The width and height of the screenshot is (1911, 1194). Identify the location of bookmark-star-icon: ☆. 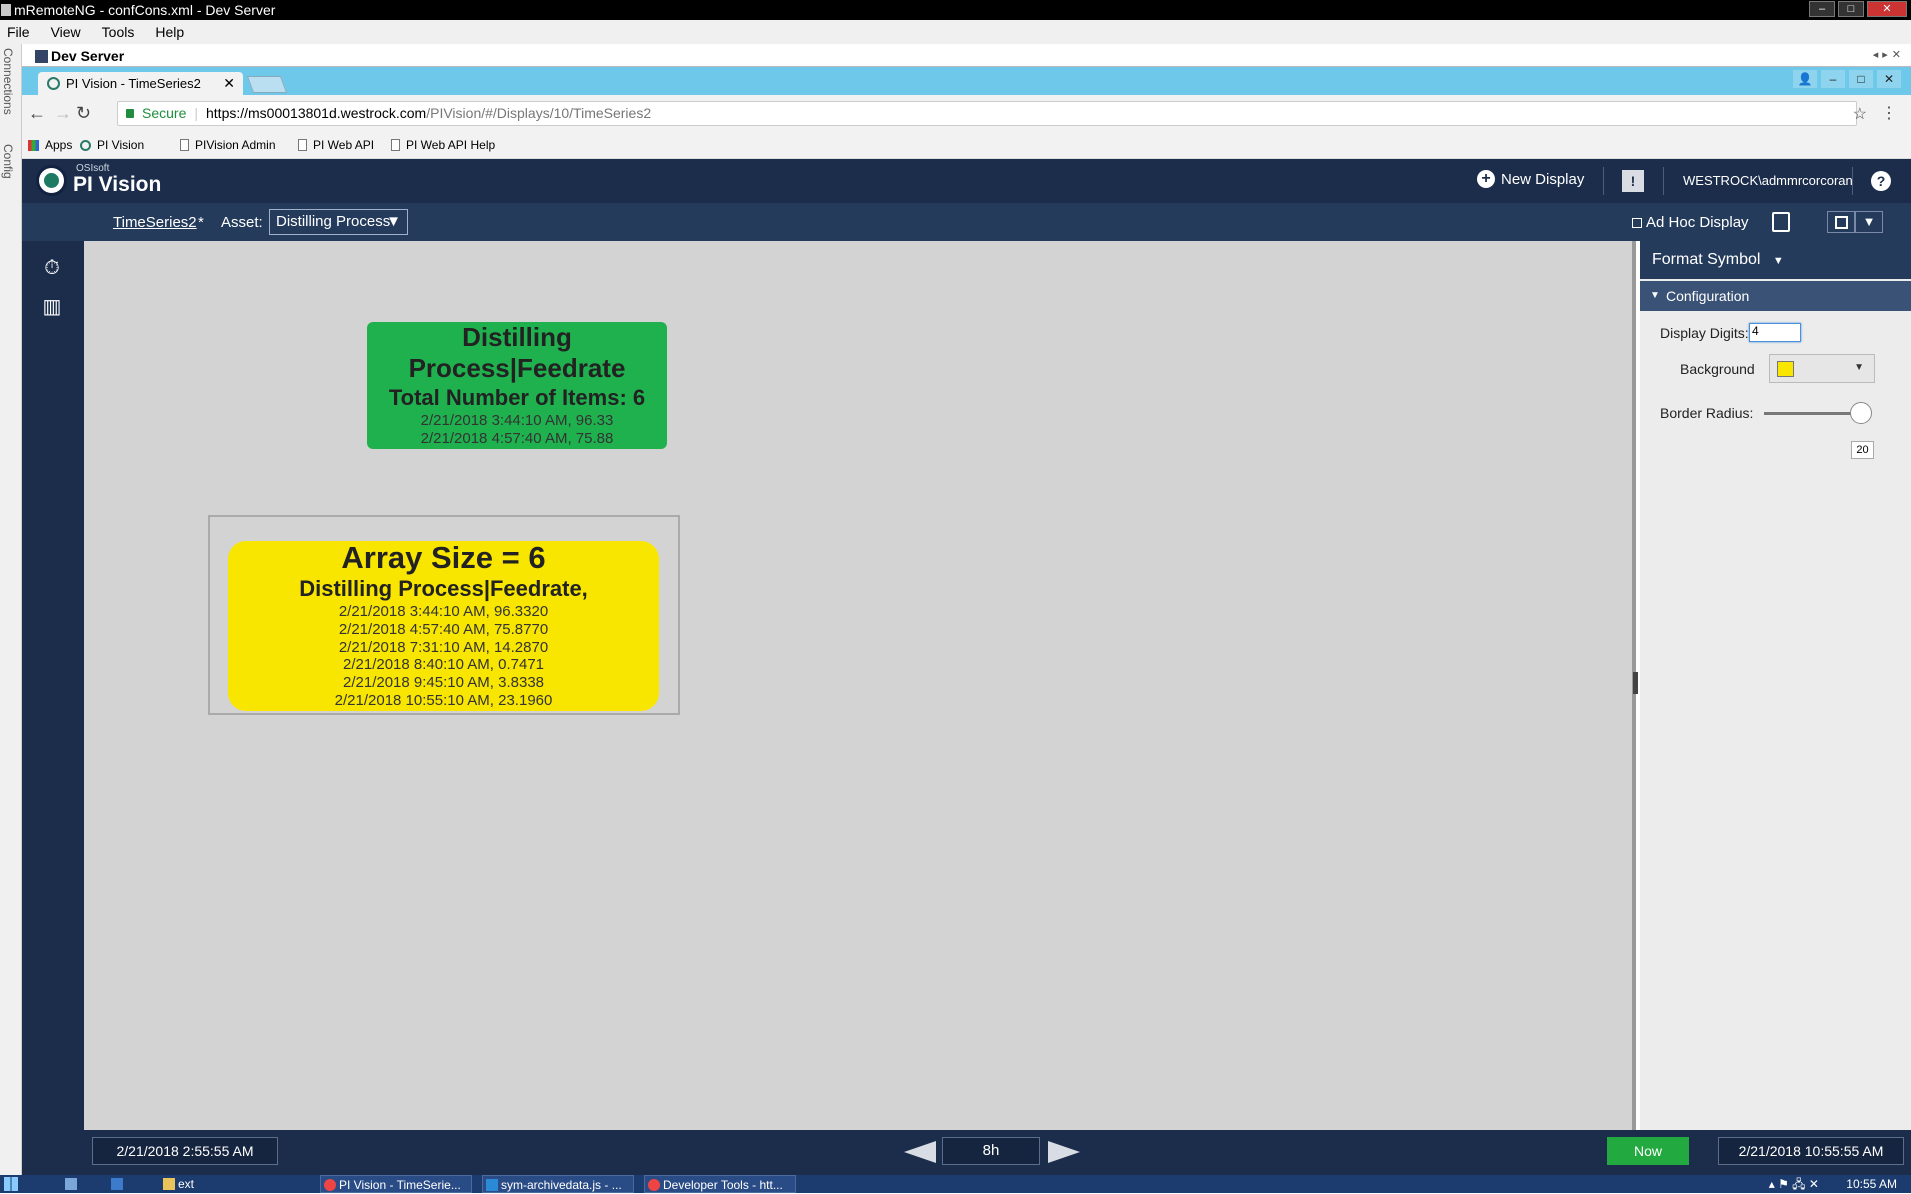
(1860, 114).